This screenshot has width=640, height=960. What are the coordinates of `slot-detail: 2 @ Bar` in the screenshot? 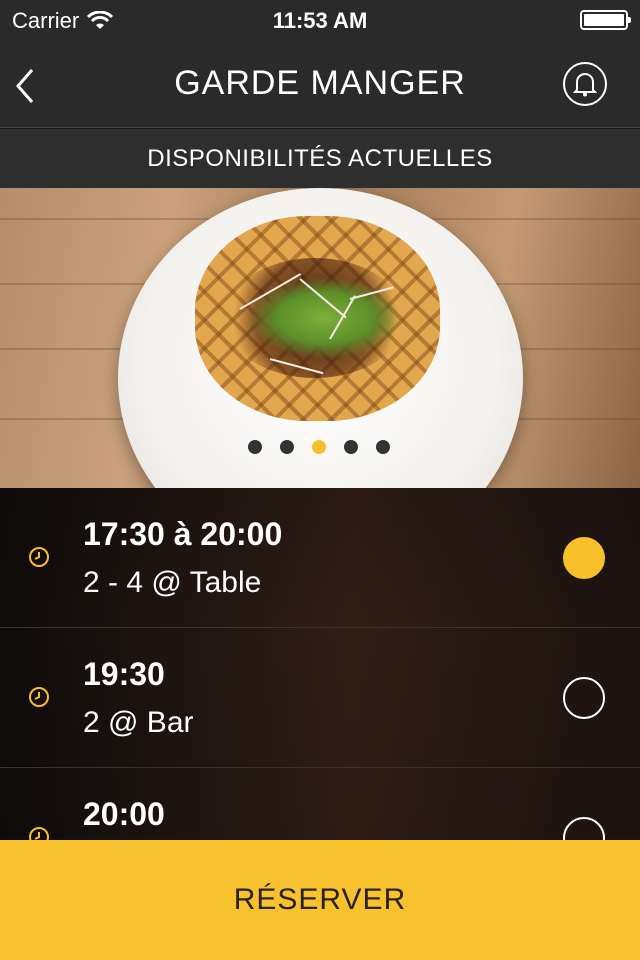 It's located at (138, 722).